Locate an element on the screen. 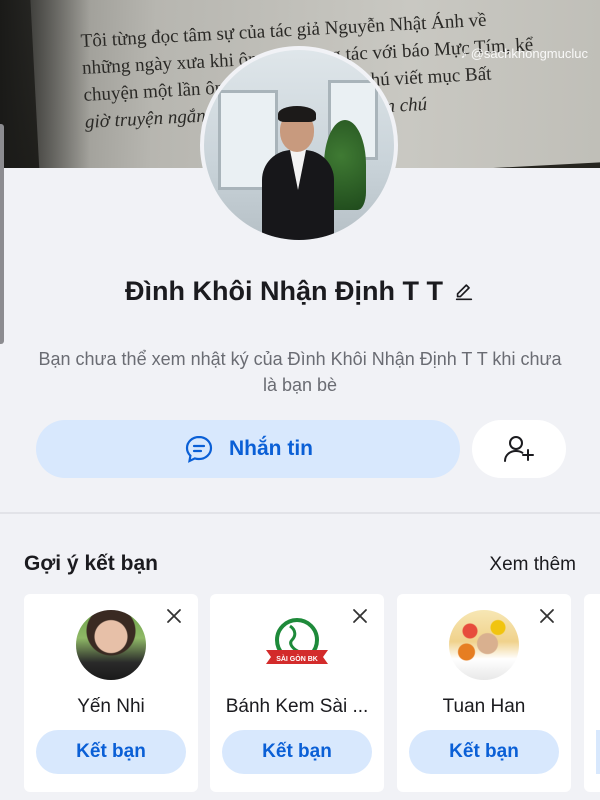 Image resolution: width=600 pixels, height=800 pixels. suggestion-avatar: SÀI GÒN BK is located at coordinates (297, 645).